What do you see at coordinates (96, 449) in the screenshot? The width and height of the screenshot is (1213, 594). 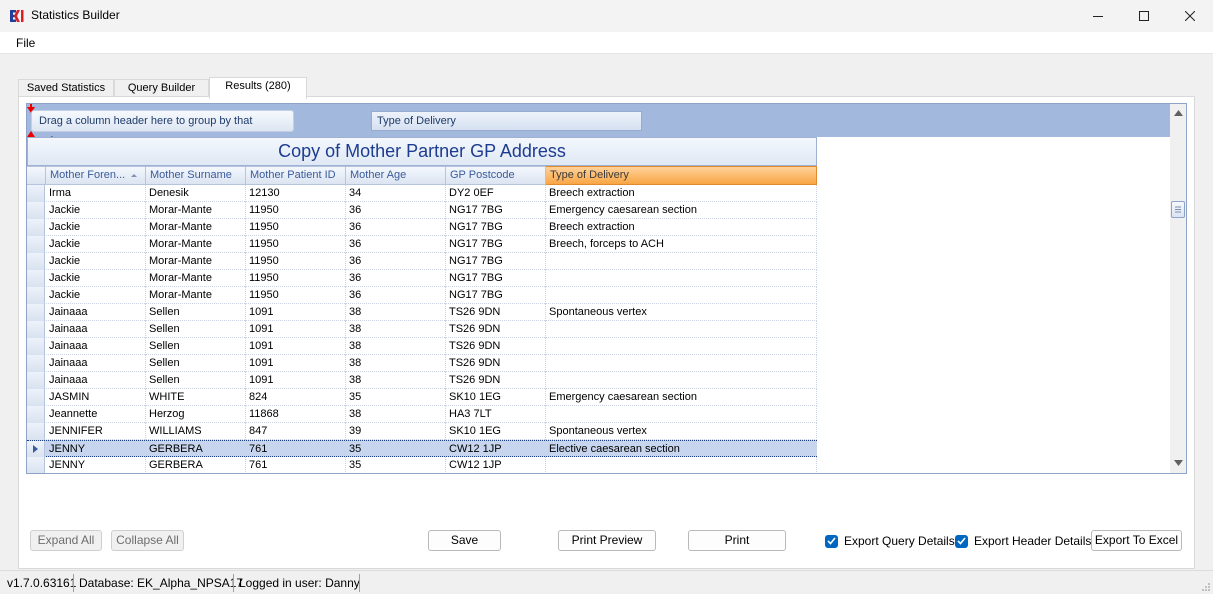 I see `cell-mother-forename: JENNY` at bounding box center [96, 449].